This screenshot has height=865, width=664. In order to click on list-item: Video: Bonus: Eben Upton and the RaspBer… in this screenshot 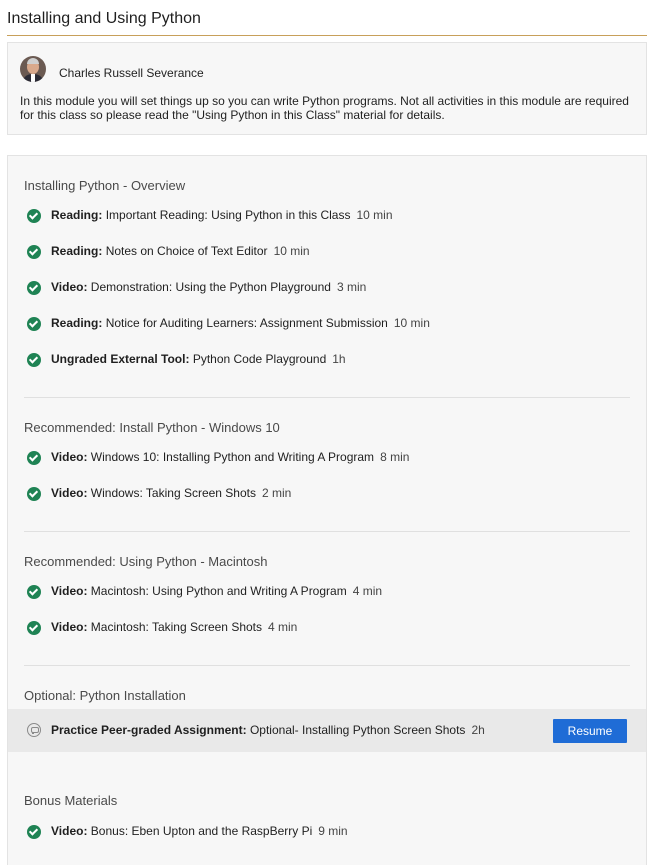, I will do `click(327, 832)`.